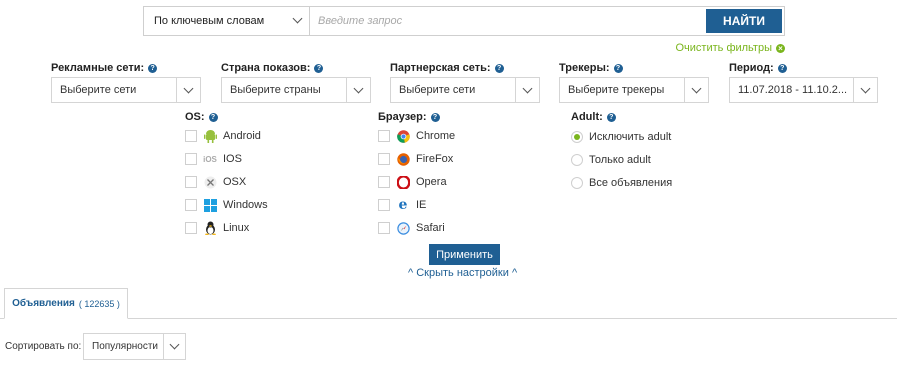 The width and height of the screenshot is (897, 371). What do you see at coordinates (98, 68) in the screenshot?
I see `filter-label-text: Рекламные сети:` at bounding box center [98, 68].